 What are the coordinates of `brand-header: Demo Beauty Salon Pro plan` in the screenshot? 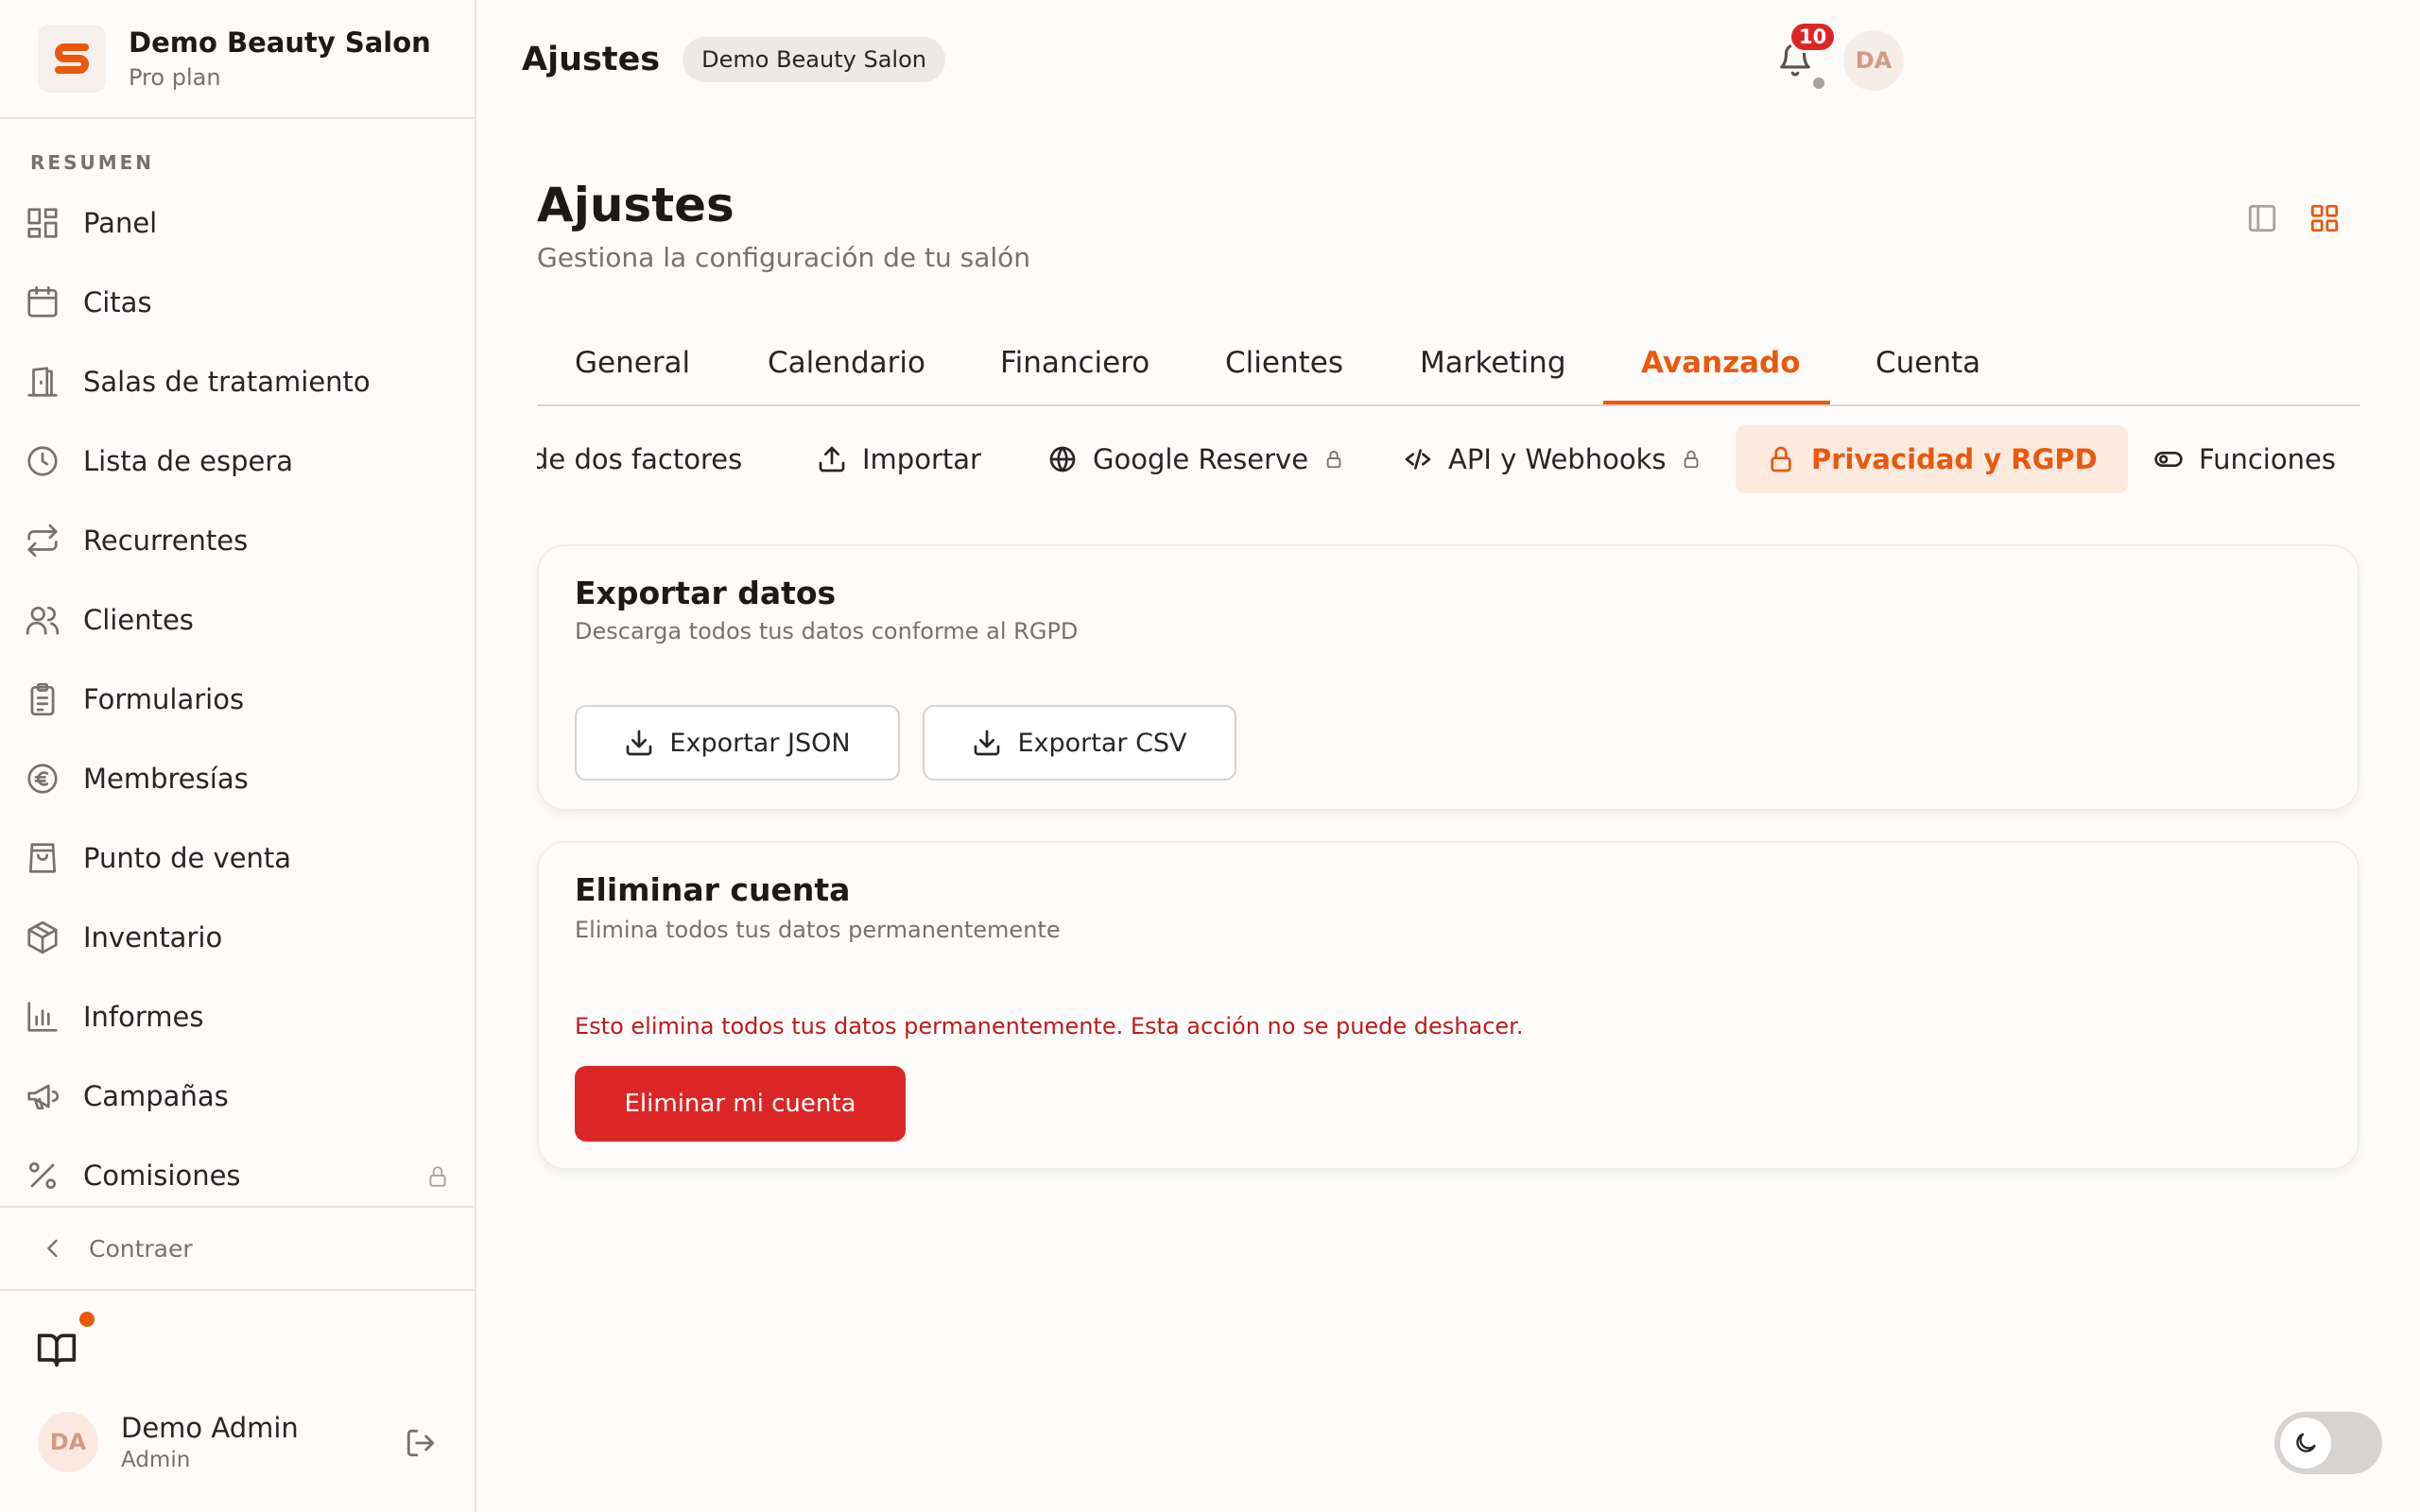 It's located at (237, 59).